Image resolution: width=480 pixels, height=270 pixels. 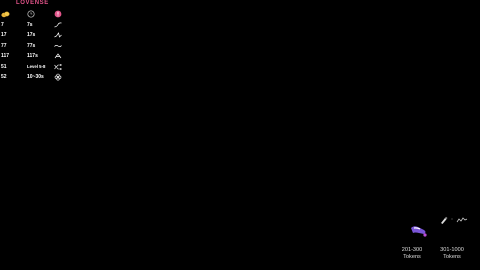 I want to click on table-row: 117 117s, so click(x=35, y=56).